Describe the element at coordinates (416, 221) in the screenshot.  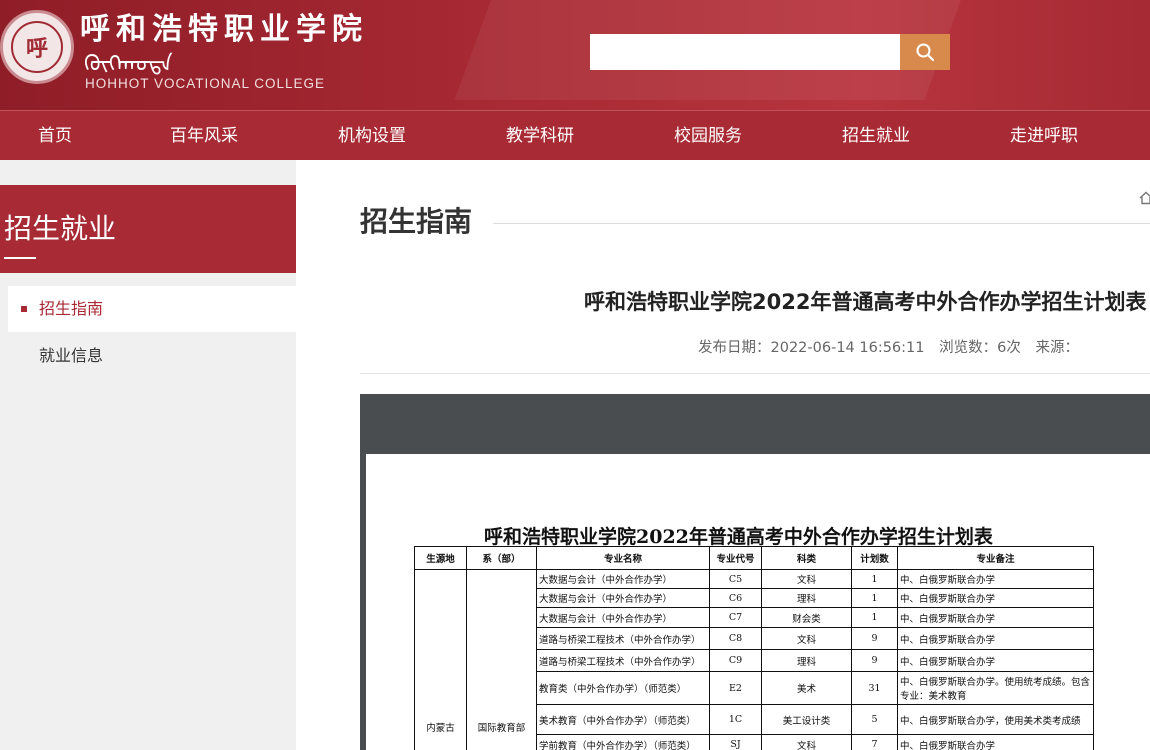
I see `section-title: 招生指南` at that location.